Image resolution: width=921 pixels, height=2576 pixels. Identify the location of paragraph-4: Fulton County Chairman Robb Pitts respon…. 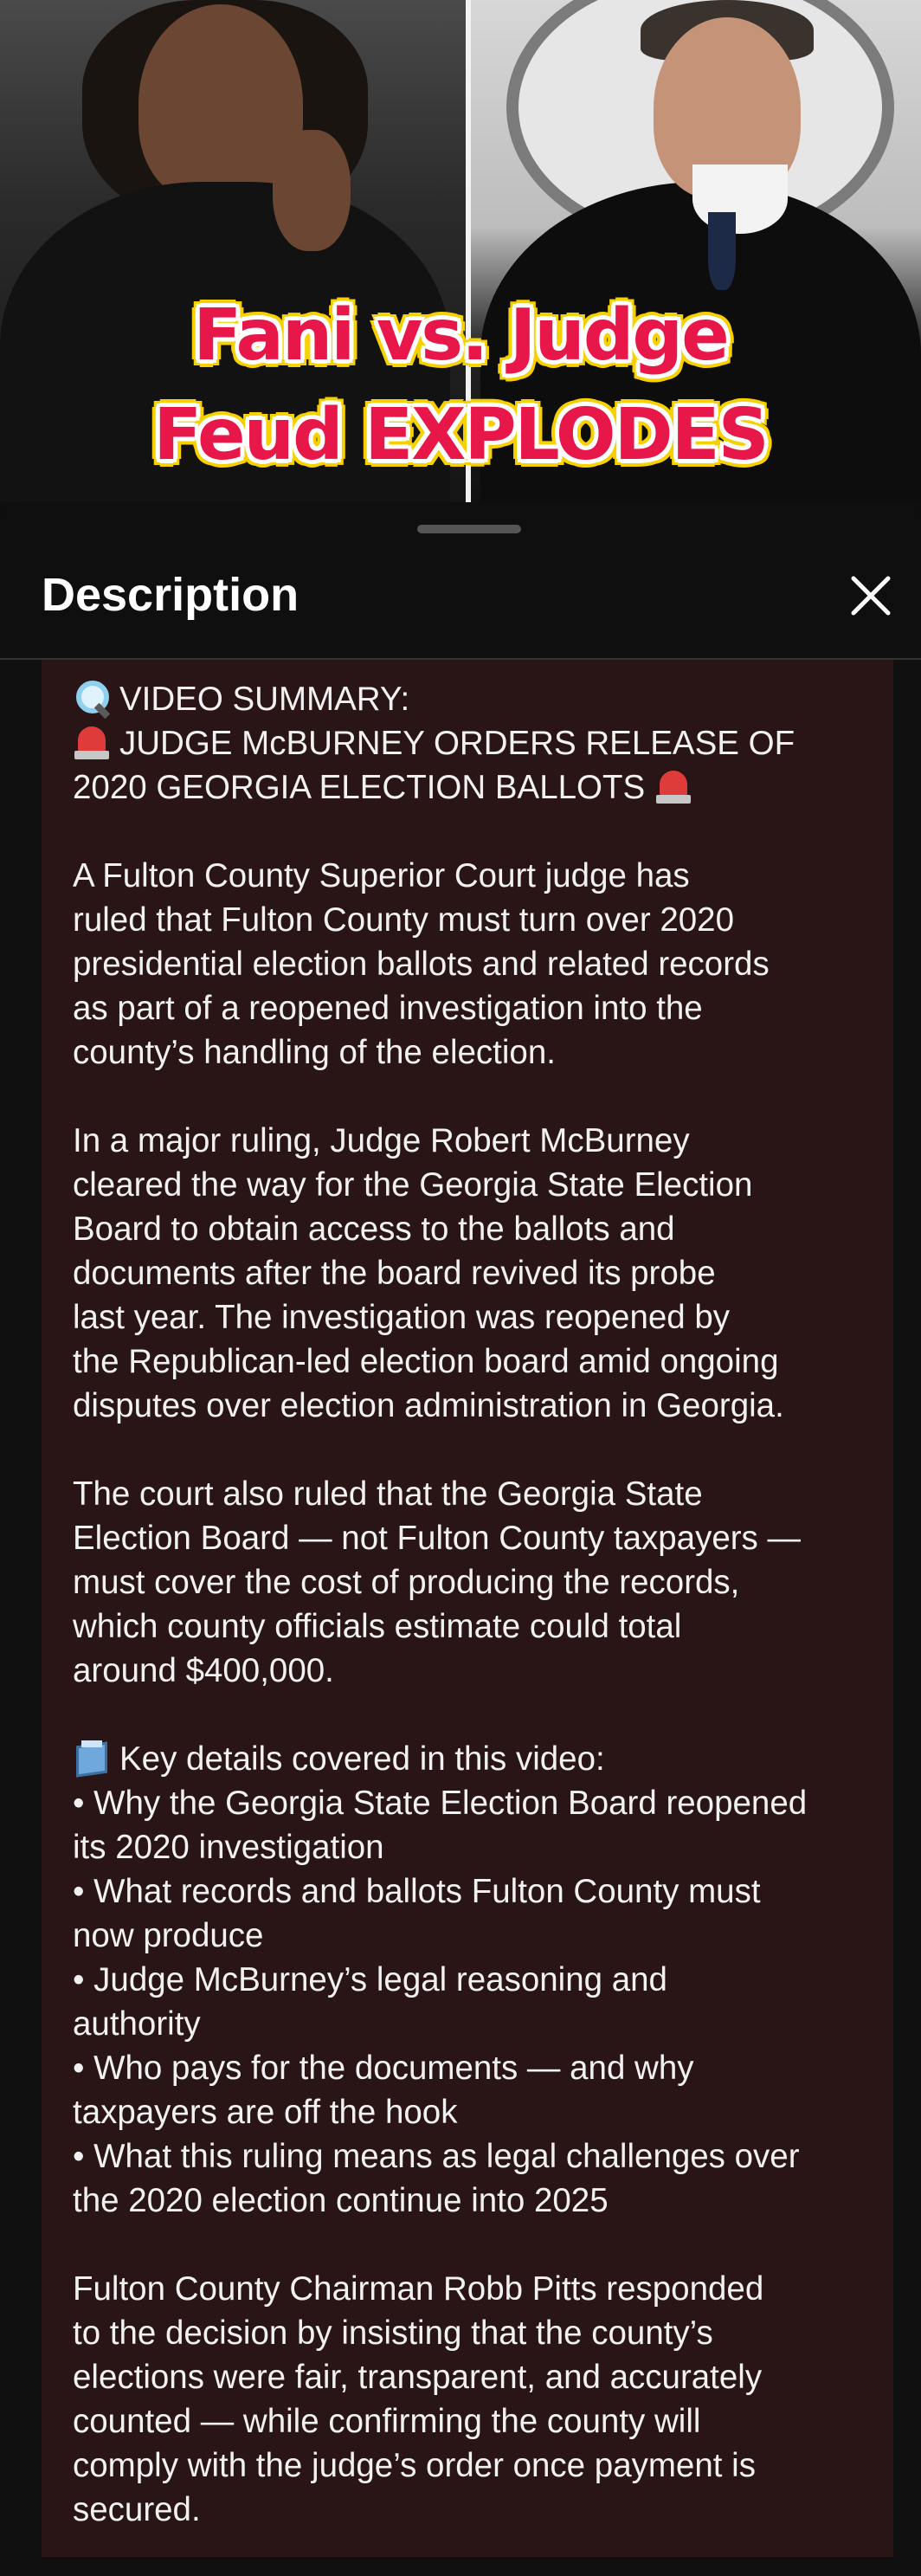
(475, 2399).